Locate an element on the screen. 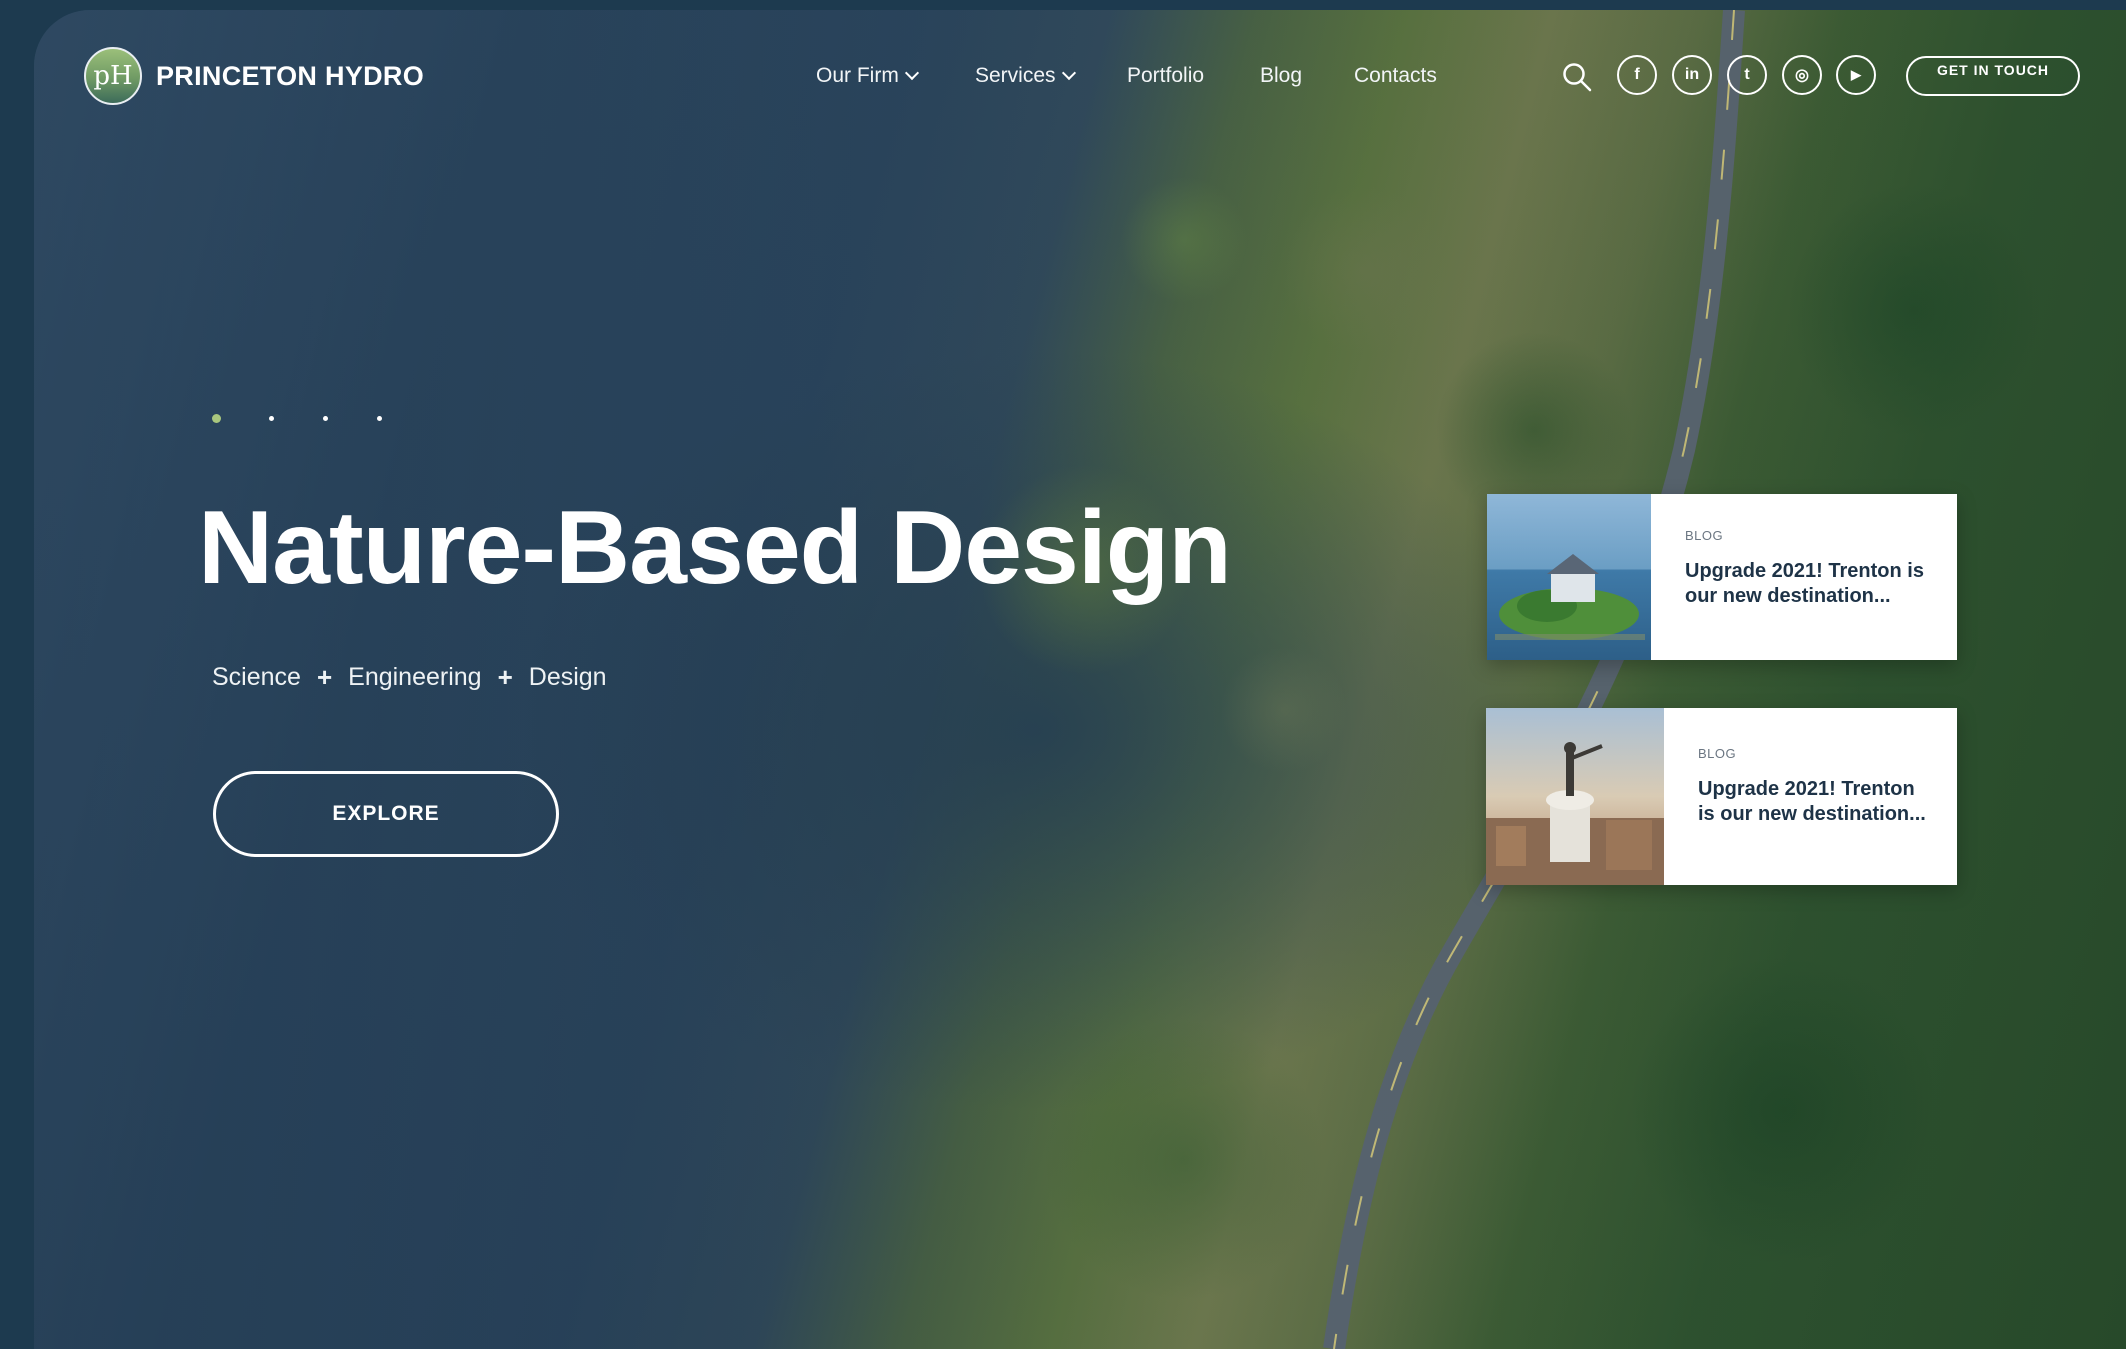 The height and width of the screenshot is (1349, 2126). hero-tagline: Science + Engineering + Design is located at coordinates (409, 677).